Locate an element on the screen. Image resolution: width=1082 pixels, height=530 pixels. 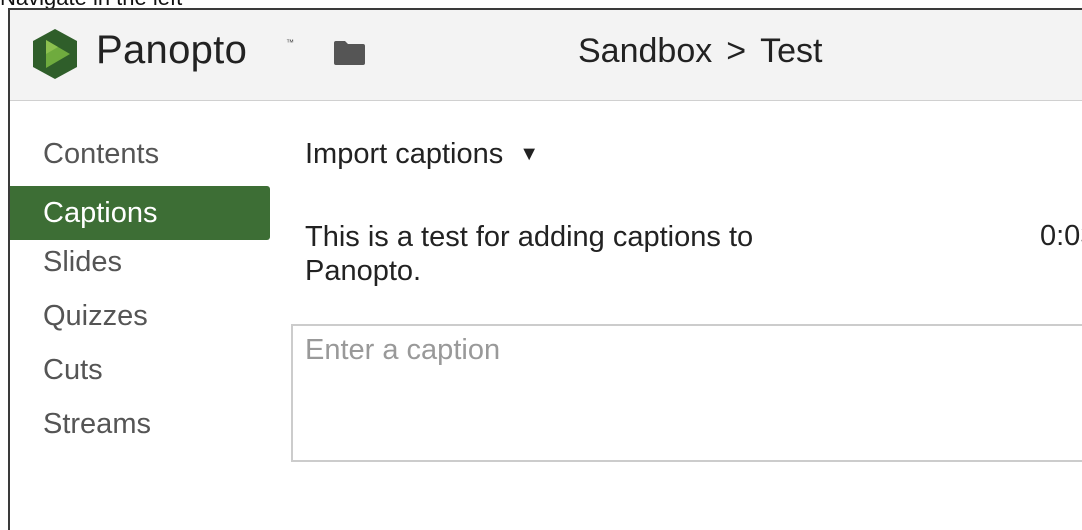
caption-entry-time: 0:03 is located at coordinates (1061, 236).